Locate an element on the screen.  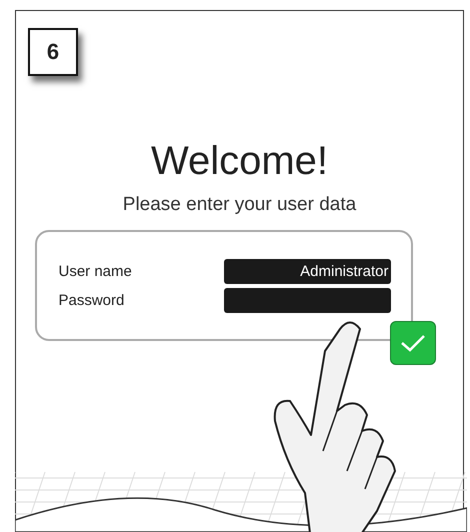
field-label: User name is located at coordinates (95, 271).